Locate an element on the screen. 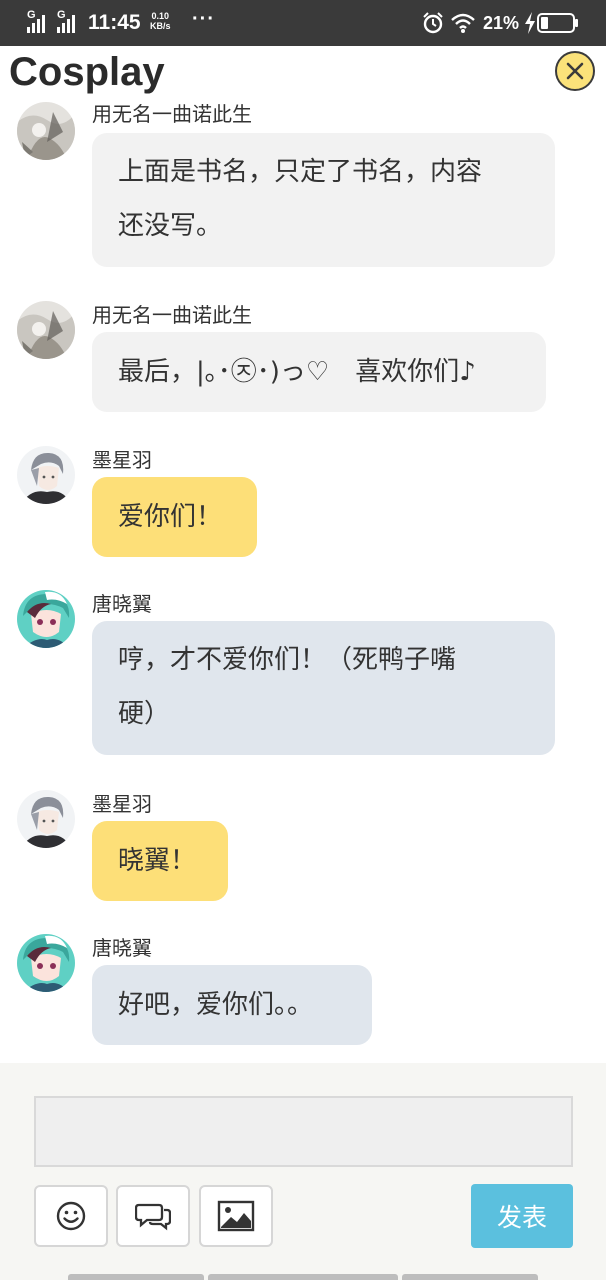 This screenshot has height=1280, width=606. send-button: 发表 is located at coordinates (522, 1216).